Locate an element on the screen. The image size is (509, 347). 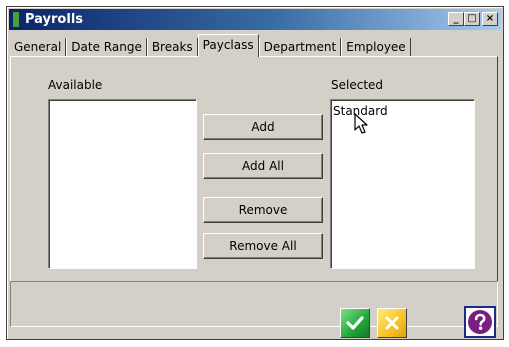
tab-payclass: Payclass is located at coordinates (228, 45).